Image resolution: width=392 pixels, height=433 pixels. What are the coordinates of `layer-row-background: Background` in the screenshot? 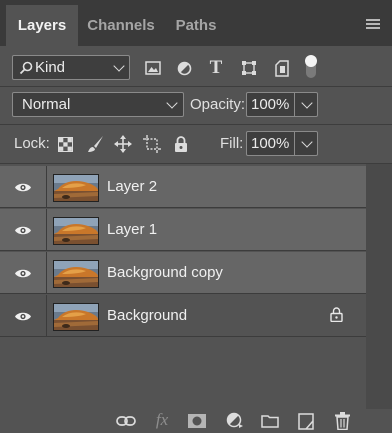 It's located at (183, 316).